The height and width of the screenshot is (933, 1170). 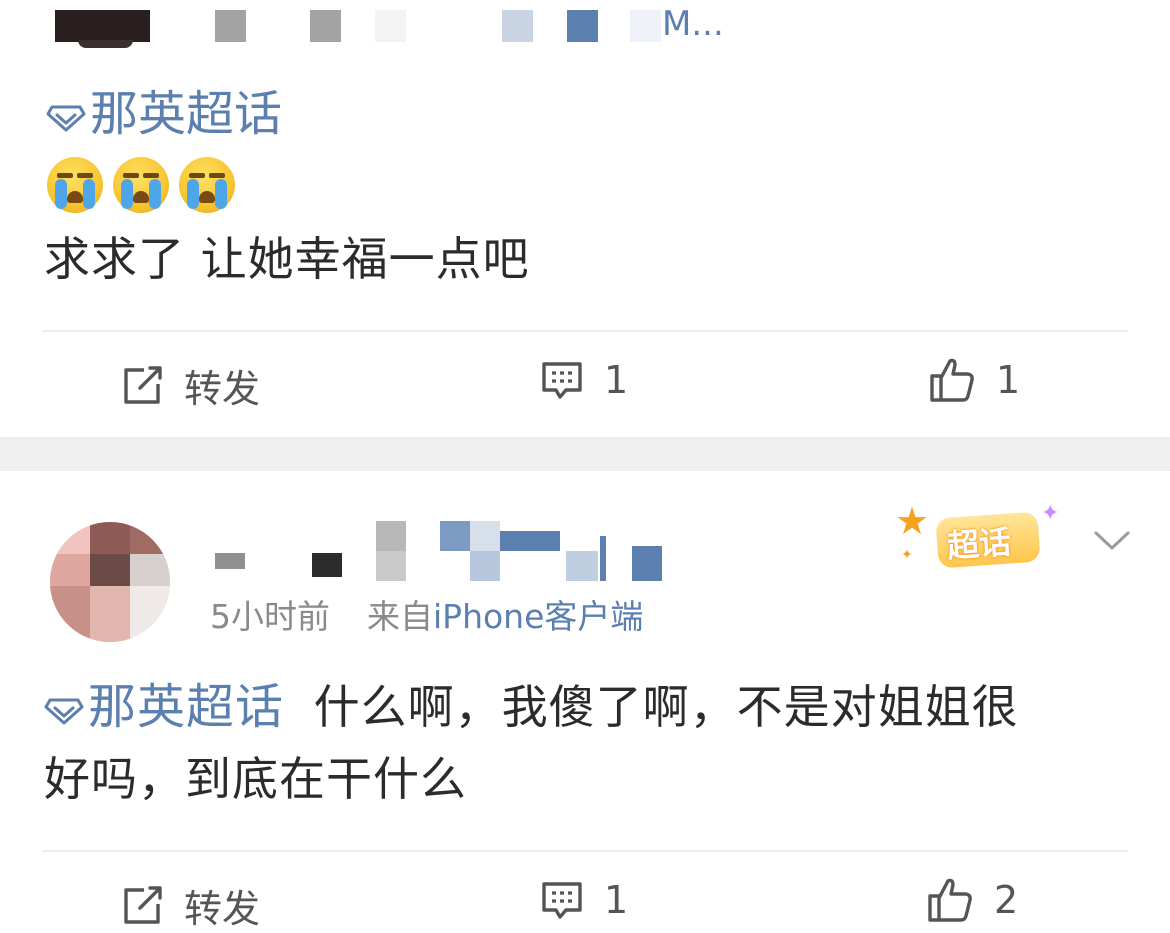 What do you see at coordinates (105, 44) in the screenshot?
I see `avatar-redacted-edge` at bounding box center [105, 44].